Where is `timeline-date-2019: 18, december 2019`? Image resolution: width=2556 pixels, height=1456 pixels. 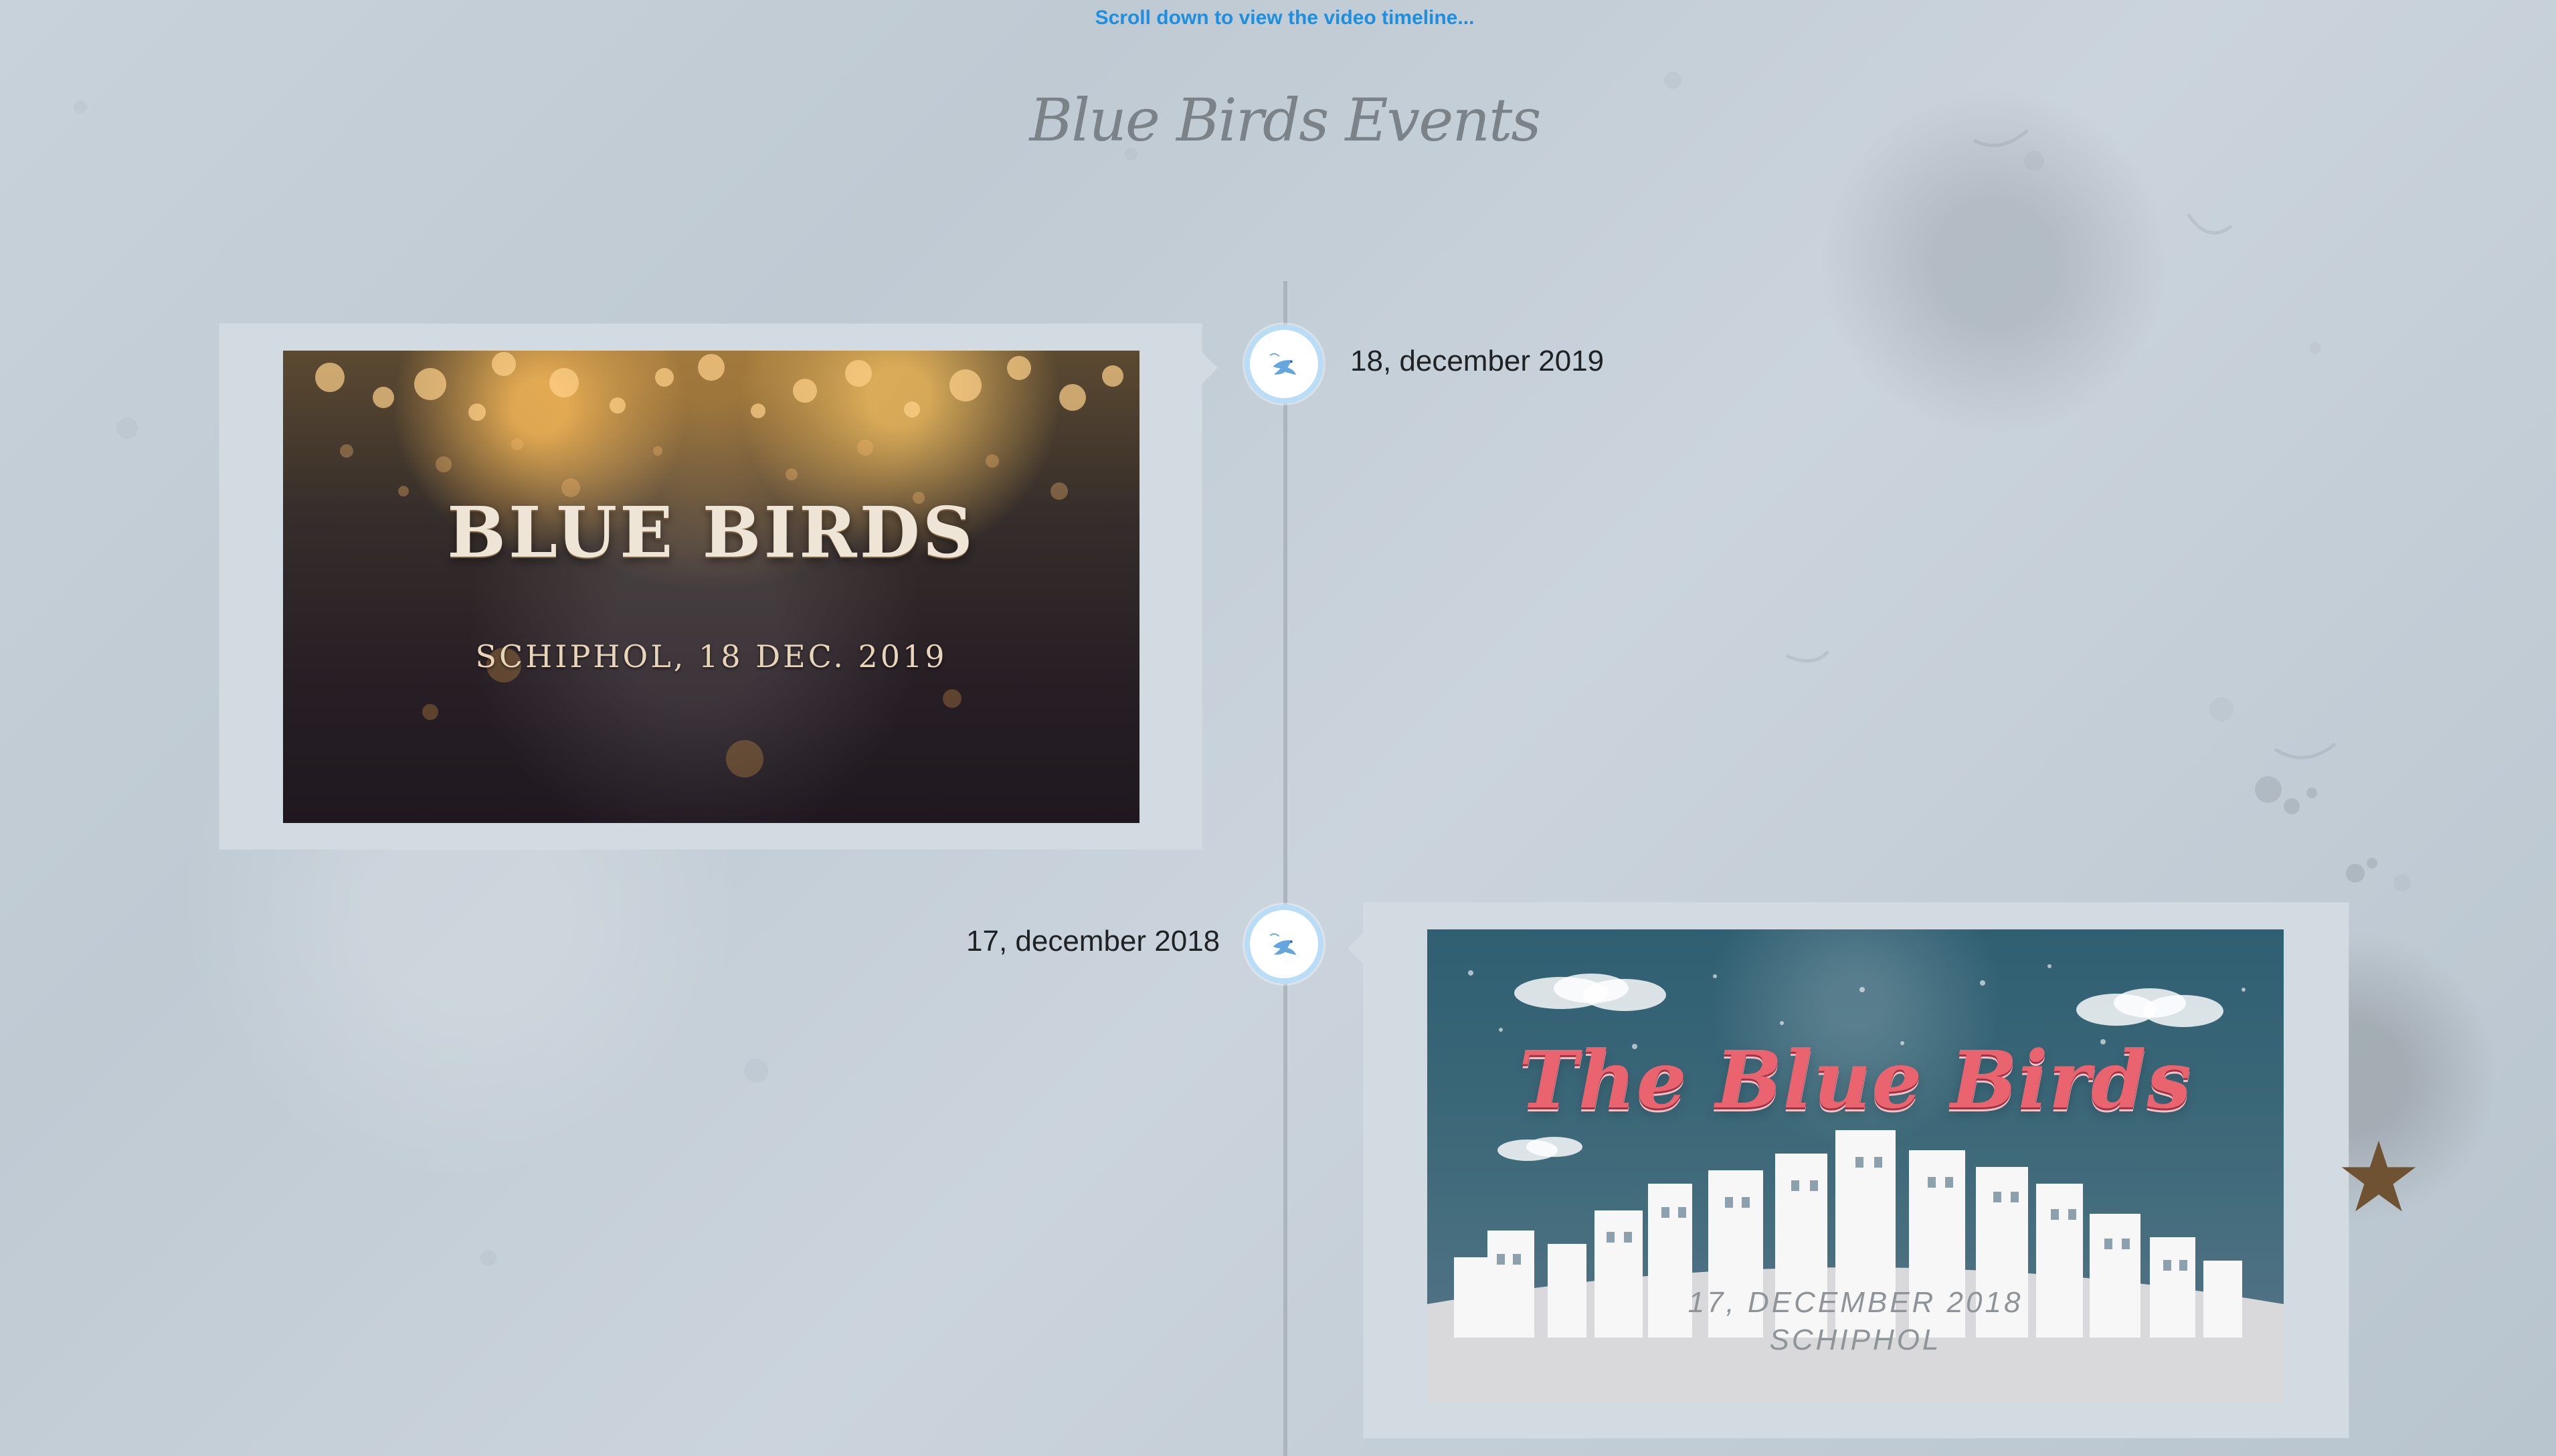
timeline-date-2019: 18, december 2019 is located at coordinates (1477, 361).